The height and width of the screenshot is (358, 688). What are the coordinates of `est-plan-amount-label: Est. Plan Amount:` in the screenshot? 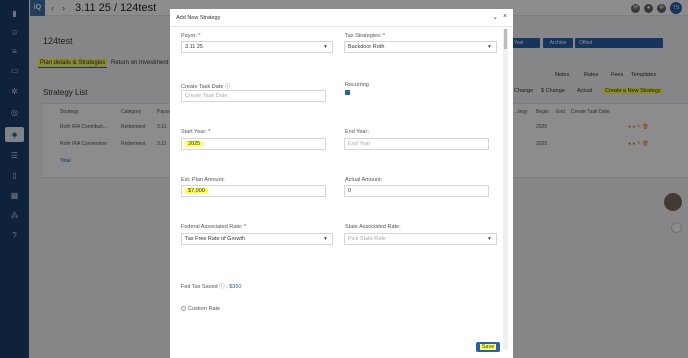 It's located at (203, 180).